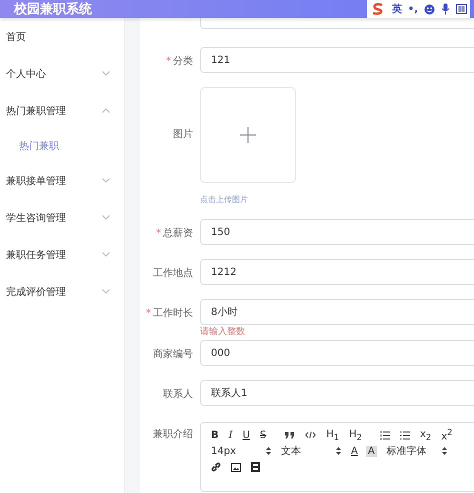 The image size is (474, 493). Describe the element at coordinates (310, 435) in the screenshot. I see `code-icon` at that location.